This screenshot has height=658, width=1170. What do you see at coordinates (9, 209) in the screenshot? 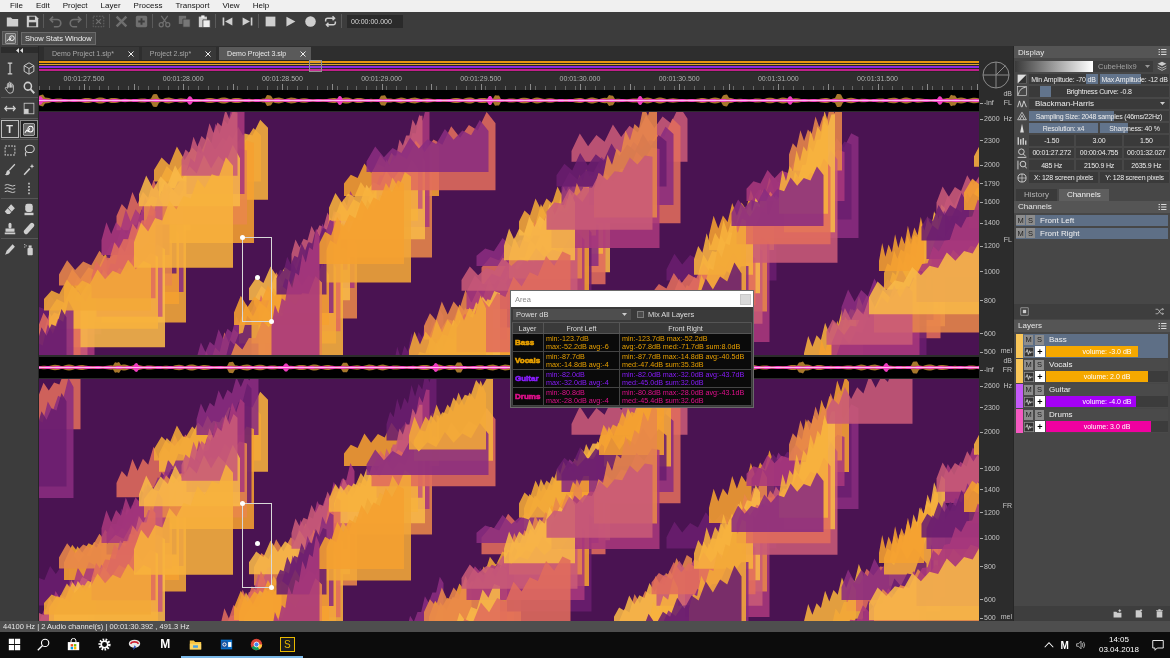
I see `eraser-icon` at bounding box center [9, 209].